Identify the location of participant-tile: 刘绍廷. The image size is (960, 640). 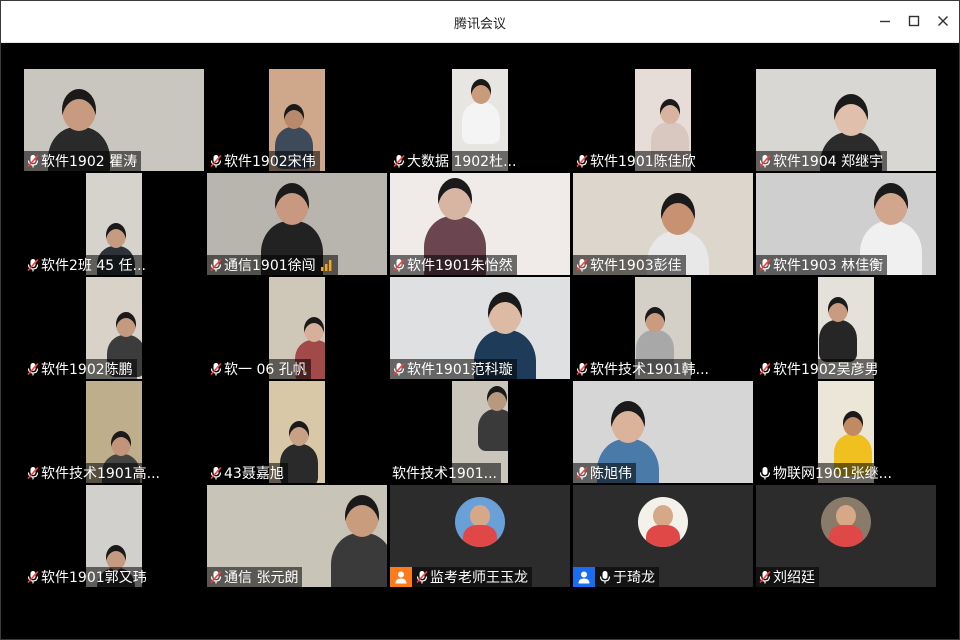
(846, 536).